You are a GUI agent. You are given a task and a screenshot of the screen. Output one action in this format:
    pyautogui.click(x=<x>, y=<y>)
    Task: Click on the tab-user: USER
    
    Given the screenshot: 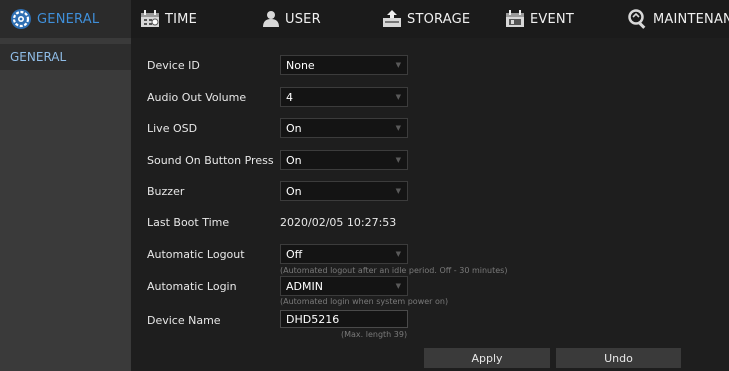 What is the action you would take?
    pyautogui.click(x=291, y=19)
    